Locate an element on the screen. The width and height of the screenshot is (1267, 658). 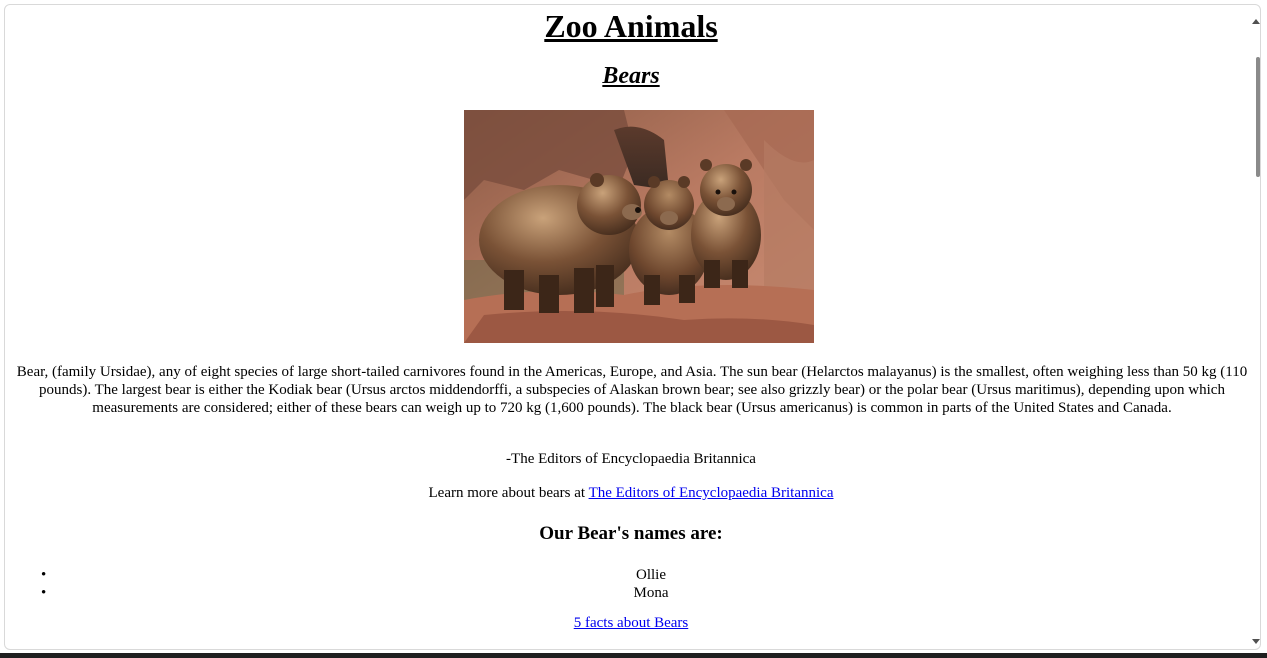
page-title: Zoo Animals is located at coordinates (631, 26).